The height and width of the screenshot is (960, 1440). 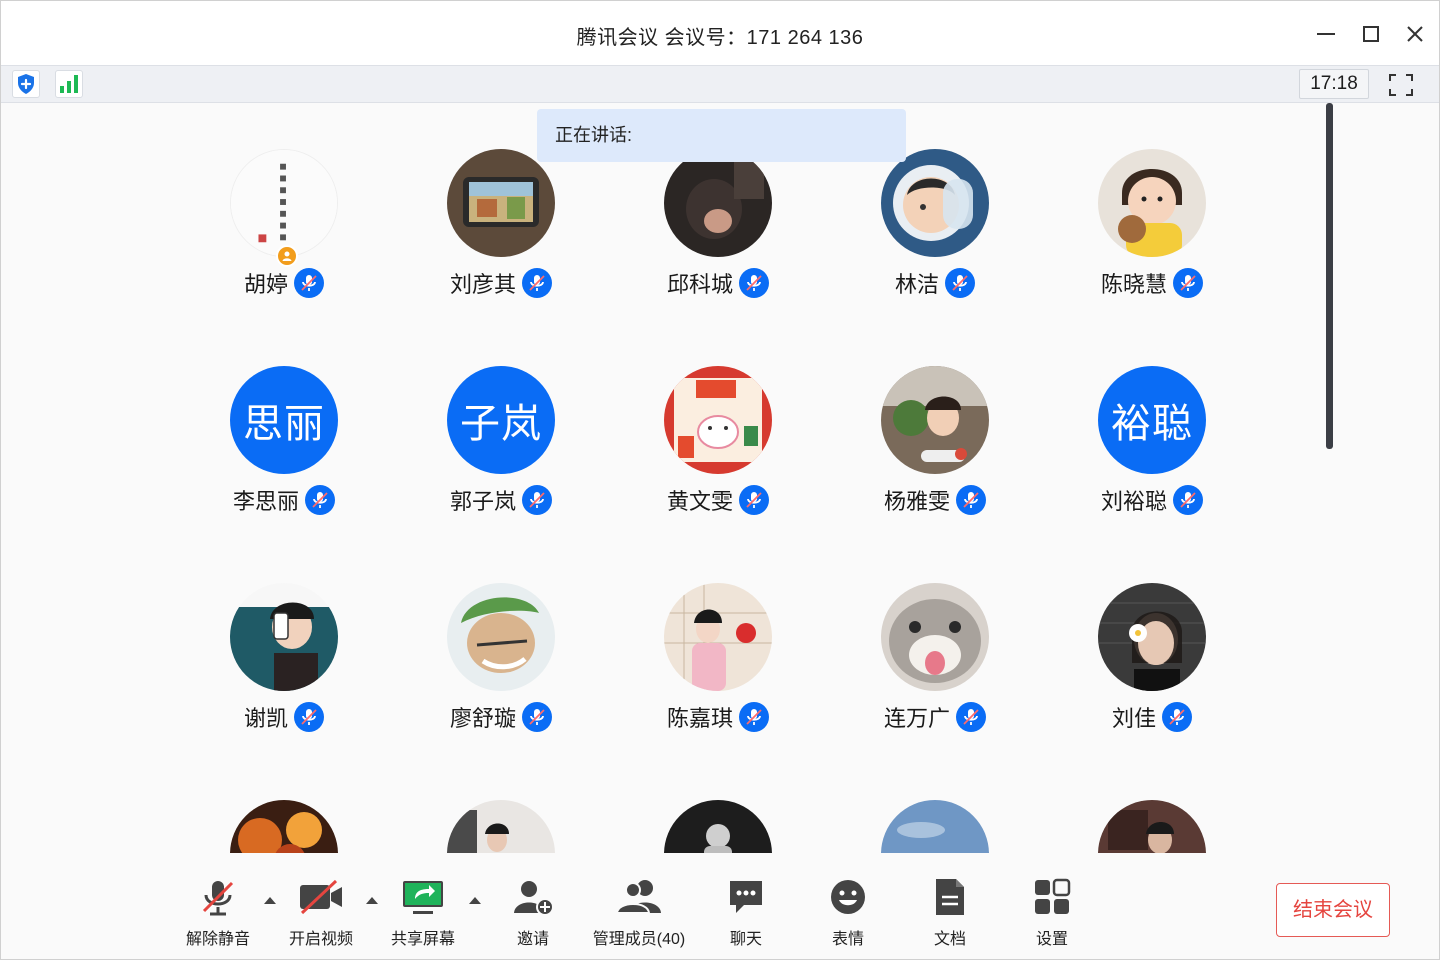 I want to click on chat-icon, so click(x=746, y=897).